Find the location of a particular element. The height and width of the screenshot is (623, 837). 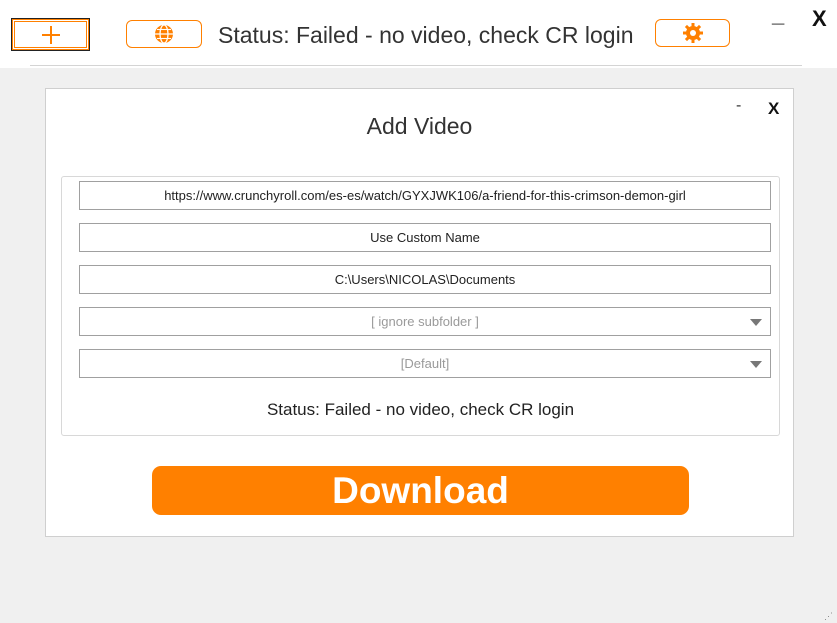

output-folder-input: C:\Users\NICOLAS\Documents is located at coordinates (425, 279).